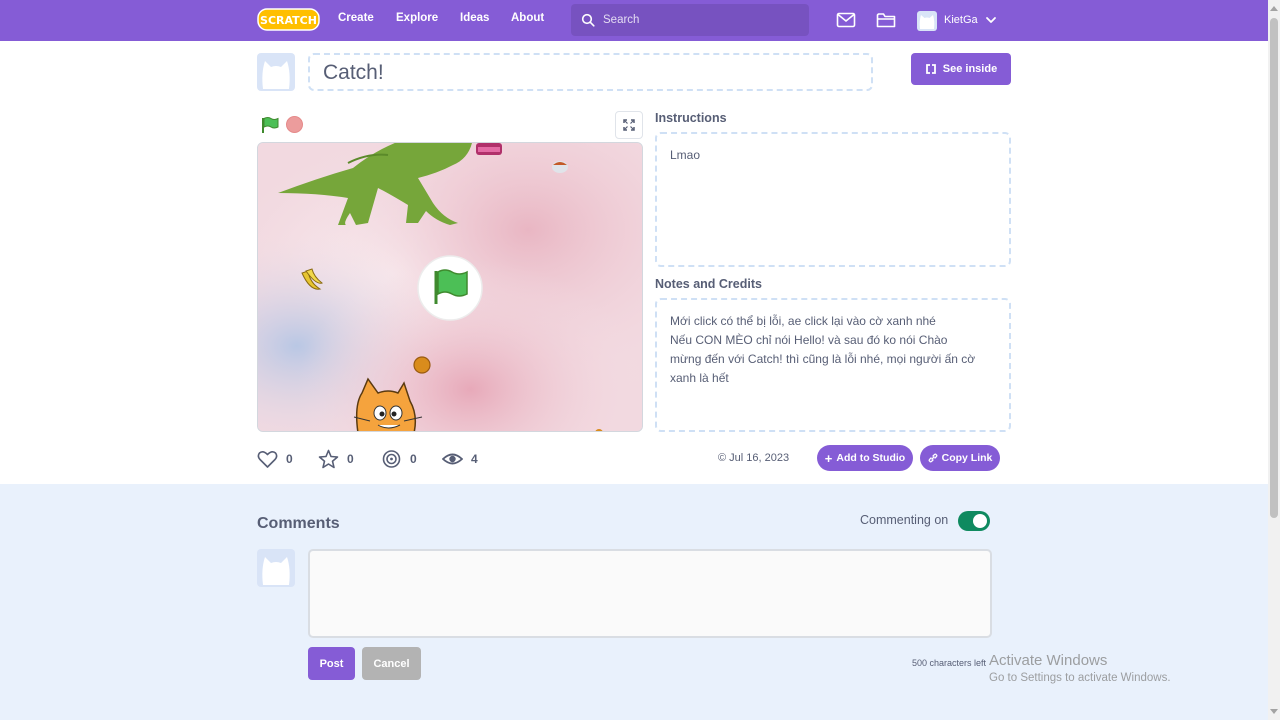 The width and height of the screenshot is (1280, 720). Describe the element at coordinates (933, 458) in the screenshot. I see `link-icon` at that location.